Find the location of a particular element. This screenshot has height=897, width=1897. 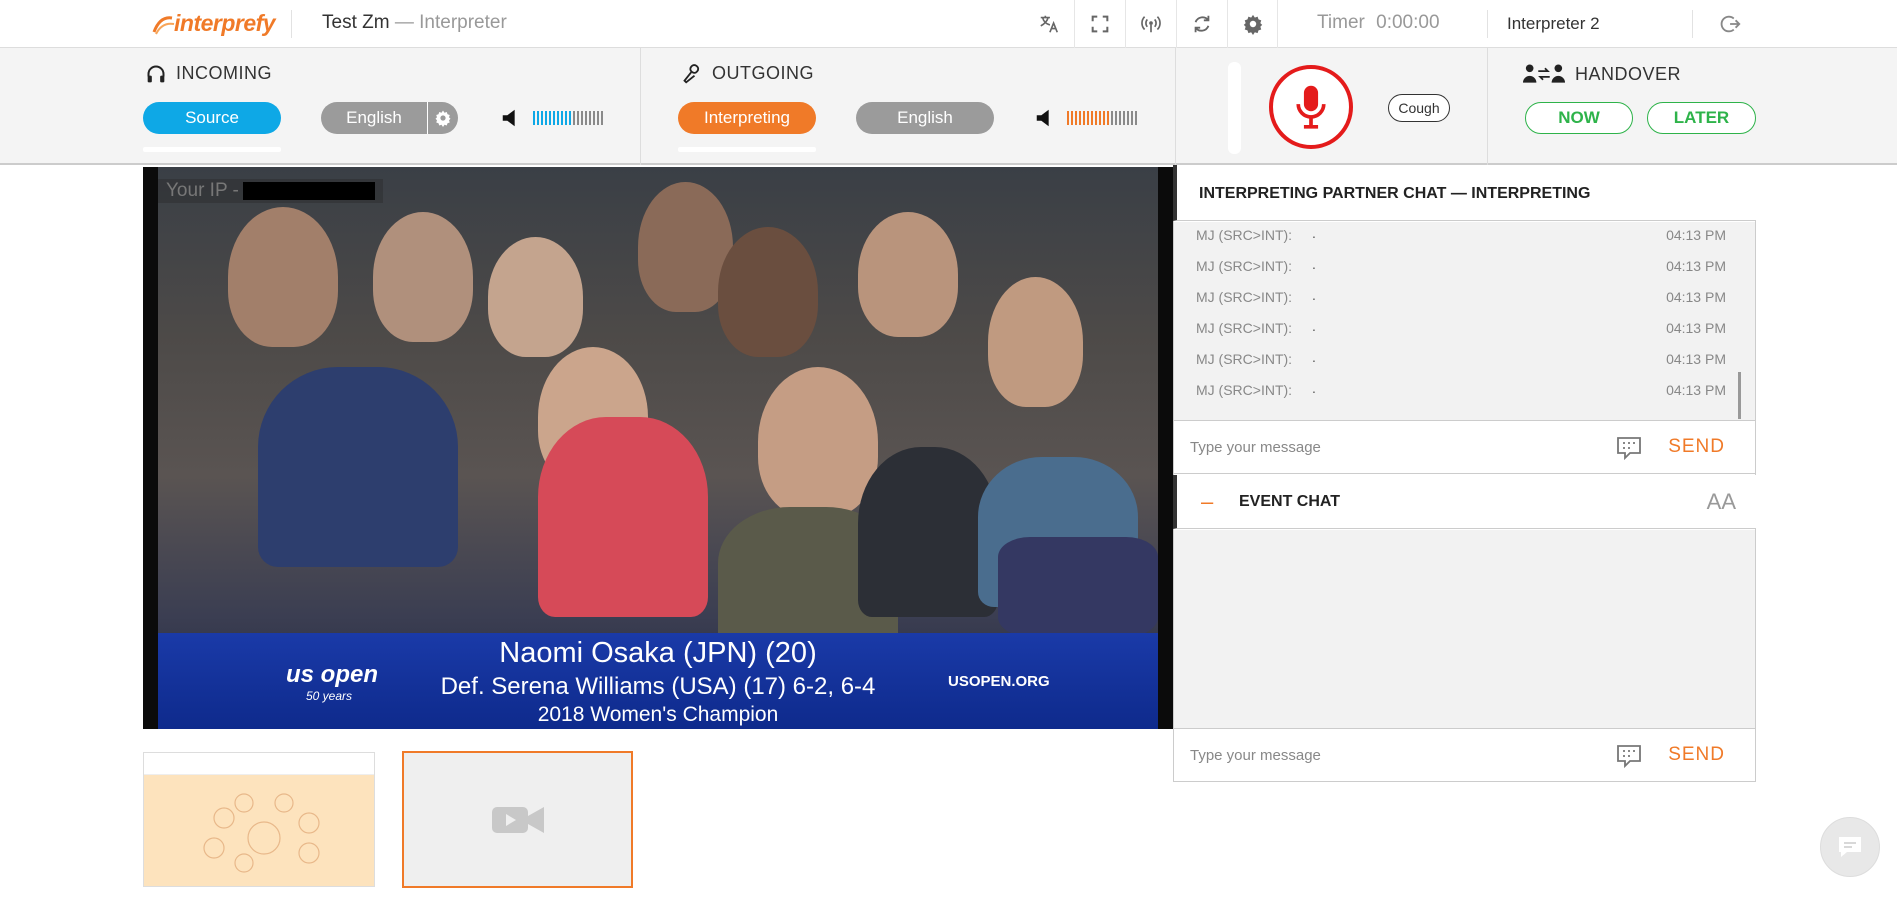

event-chat-input is located at coordinates (1390, 755).